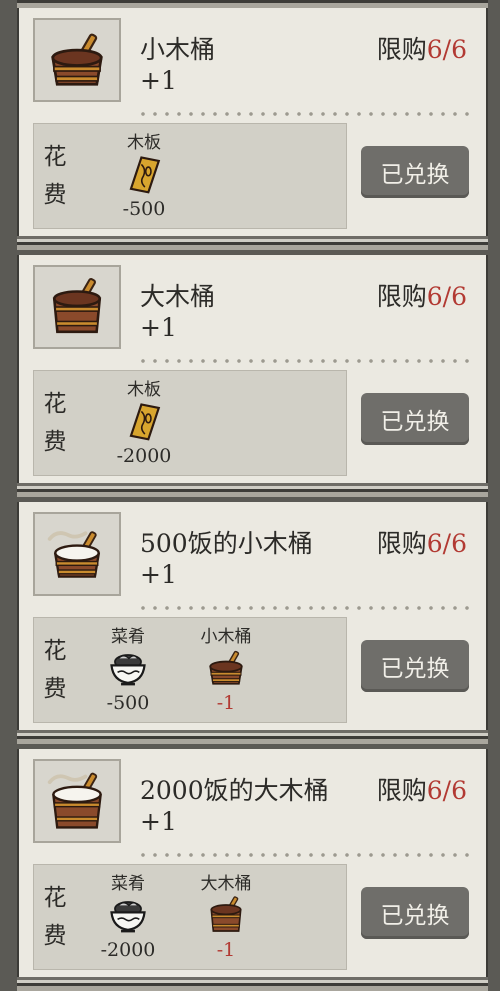  I want to click on item-title: 小木桶, so click(178, 49).